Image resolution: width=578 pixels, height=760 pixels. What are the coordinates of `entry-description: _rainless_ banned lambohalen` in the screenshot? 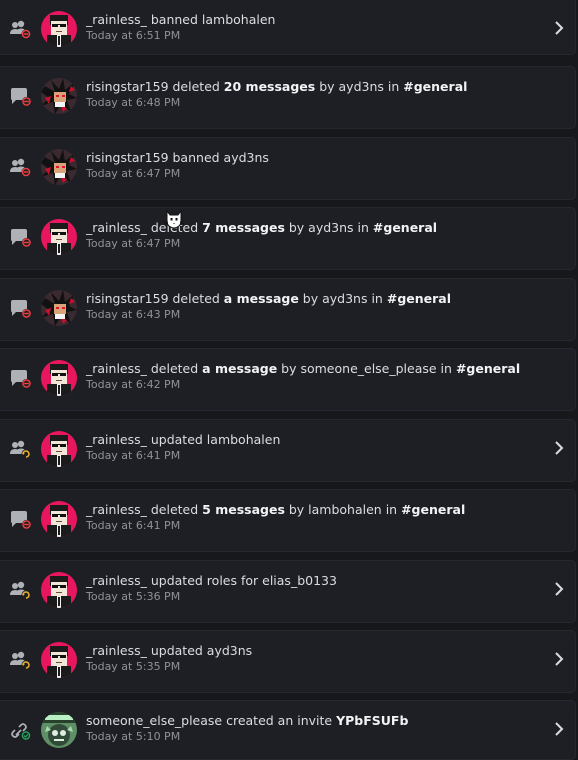 It's located at (310, 20).